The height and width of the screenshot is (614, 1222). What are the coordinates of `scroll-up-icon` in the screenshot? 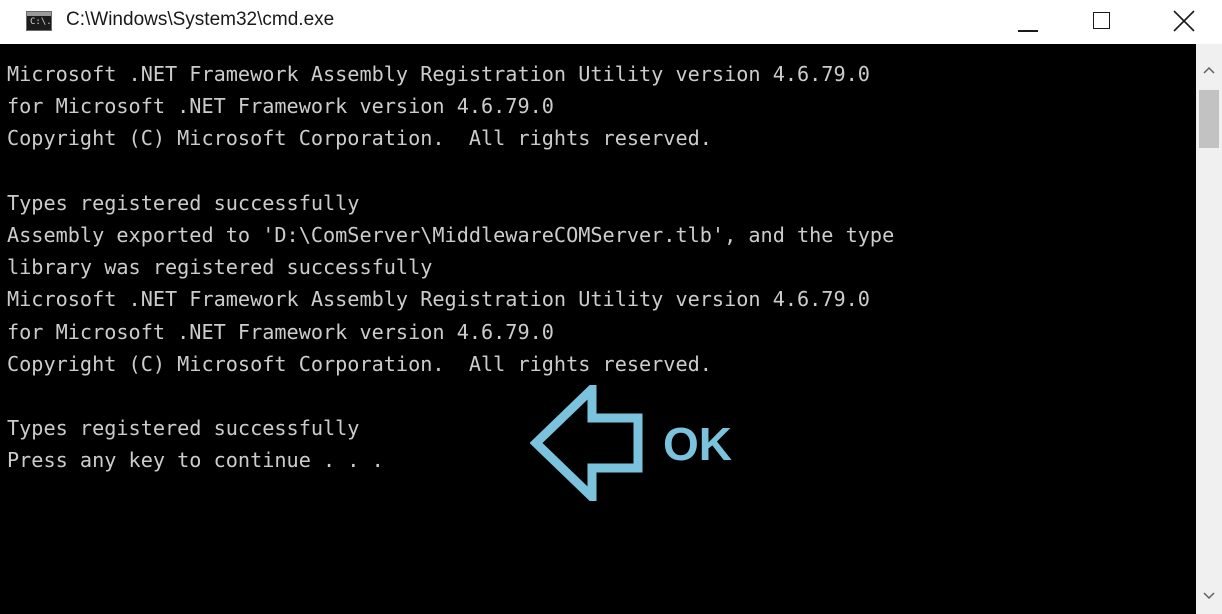 It's located at (1209, 70).